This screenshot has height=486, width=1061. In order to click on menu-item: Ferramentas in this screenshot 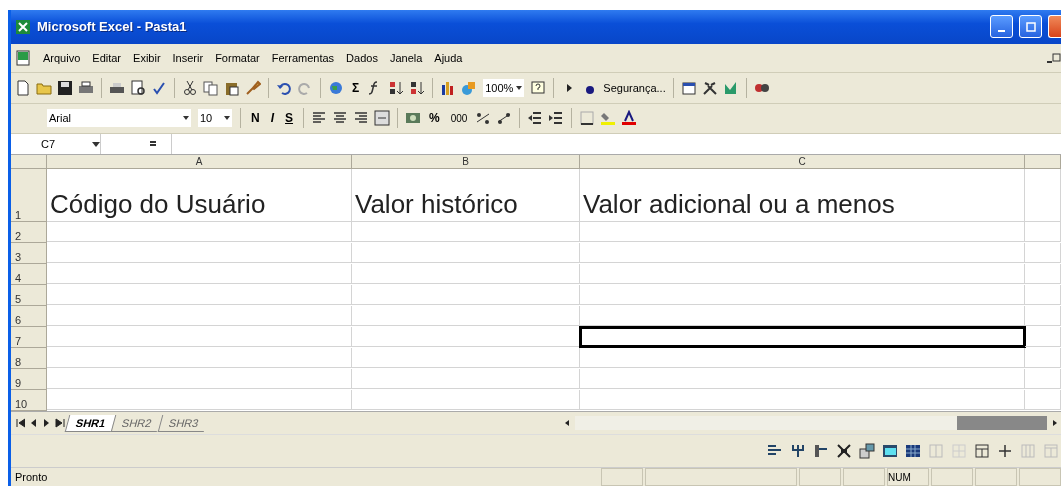, I will do `click(303, 57)`.